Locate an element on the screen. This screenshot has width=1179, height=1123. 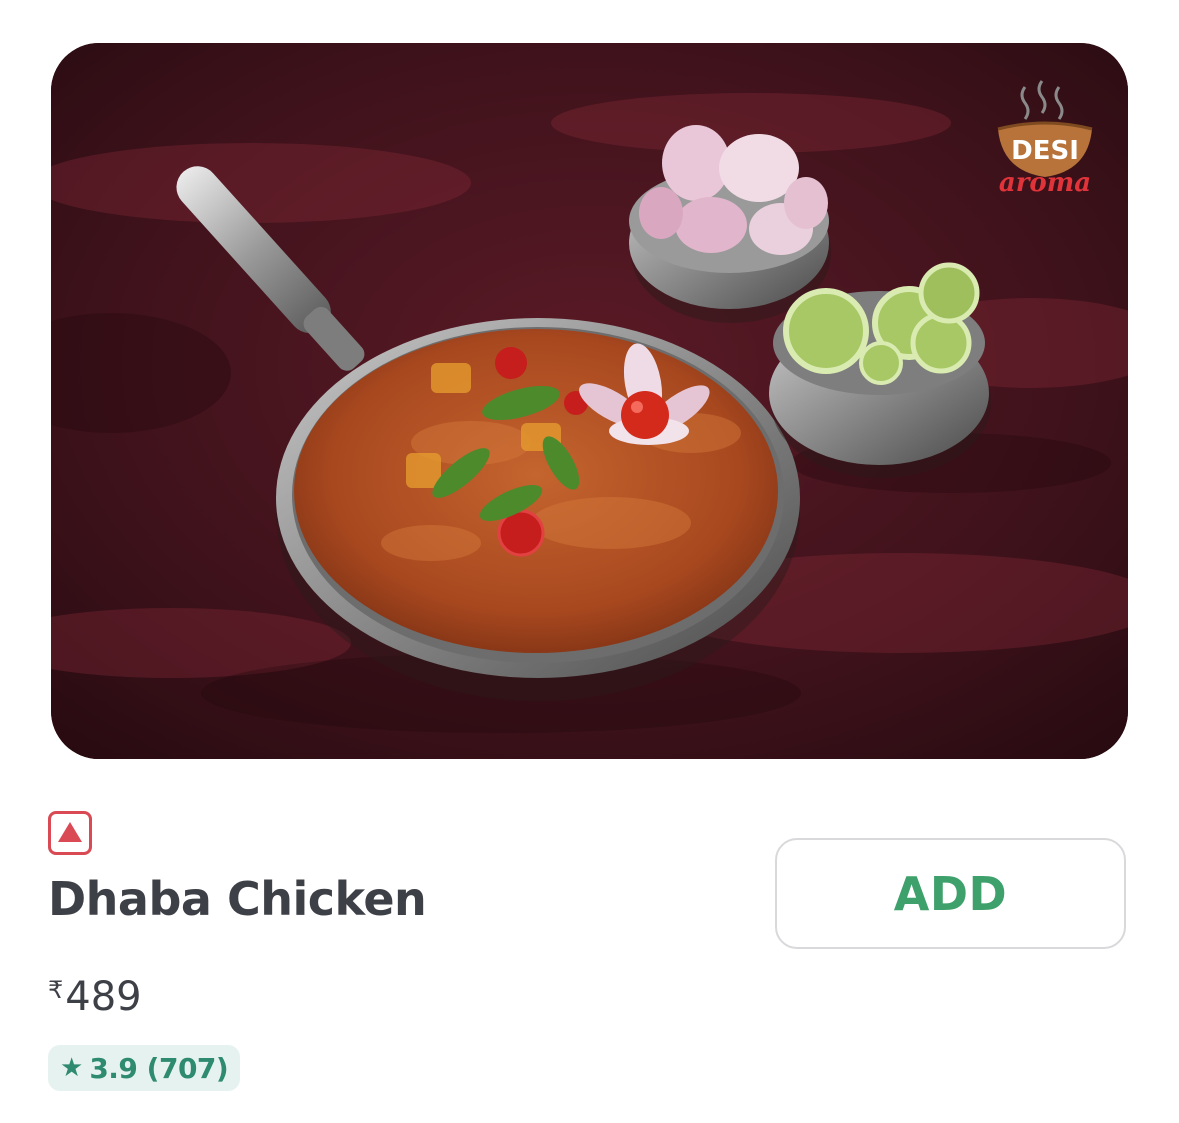
item-price: ₹489 is located at coordinates (95, 997).